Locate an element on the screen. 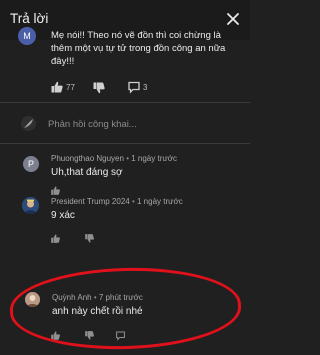 The width and height of the screenshot is (320, 355). profile-photo-icon is located at coordinates (30, 205).